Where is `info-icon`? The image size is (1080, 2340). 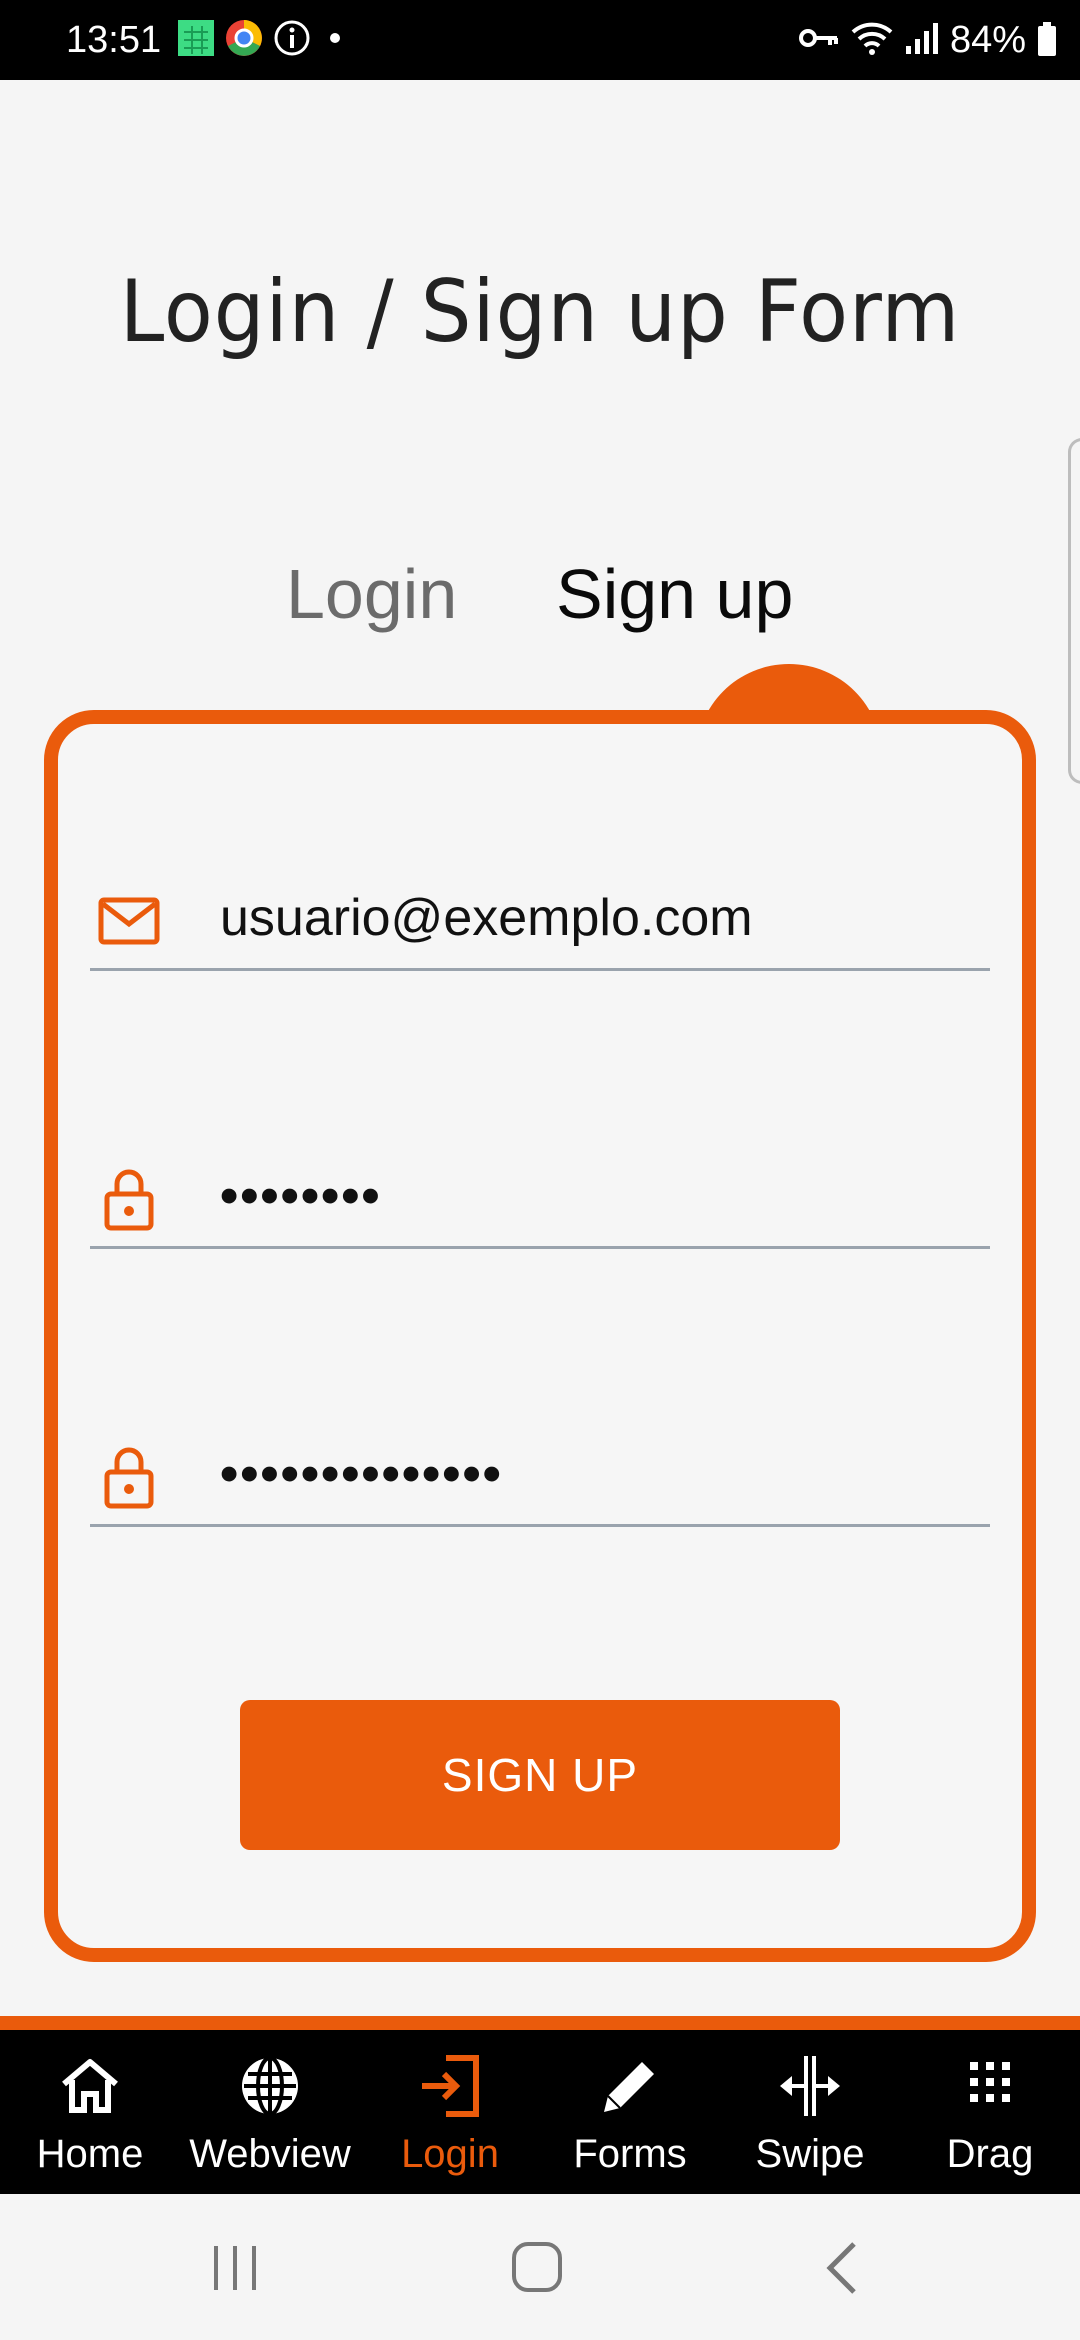 info-icon is located at coordinates (292, 40).